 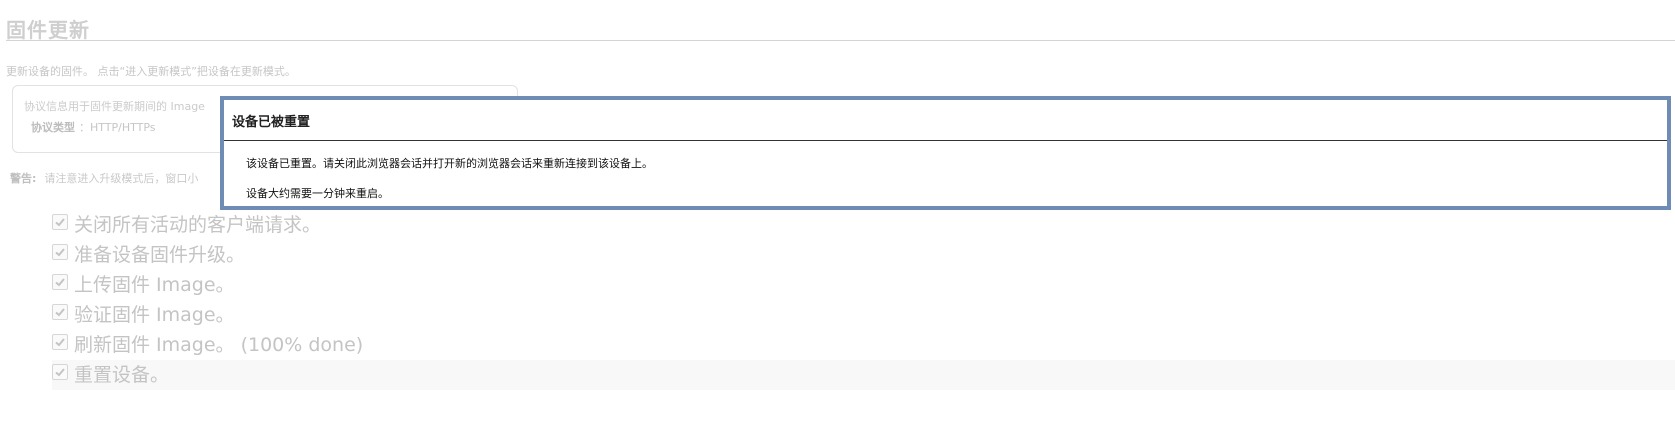 I want to click on dialog-message-restart-time: 设备大约需要一分钟来重启。, so click(x=317, y=193).